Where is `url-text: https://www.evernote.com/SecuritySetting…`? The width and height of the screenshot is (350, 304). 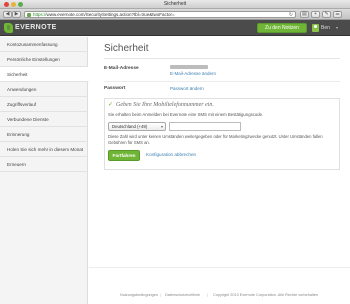 url-text: https://www.evernote.com/SecuritySetting… is located at coordinates (162, 15).